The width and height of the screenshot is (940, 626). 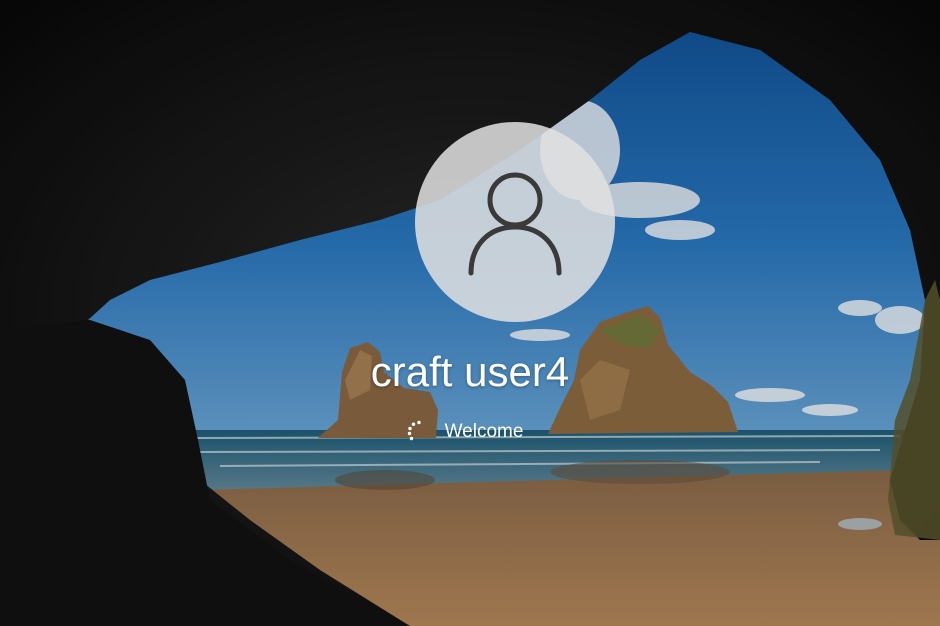 I want to click on spinner-icon, so click(x=414, y=430).